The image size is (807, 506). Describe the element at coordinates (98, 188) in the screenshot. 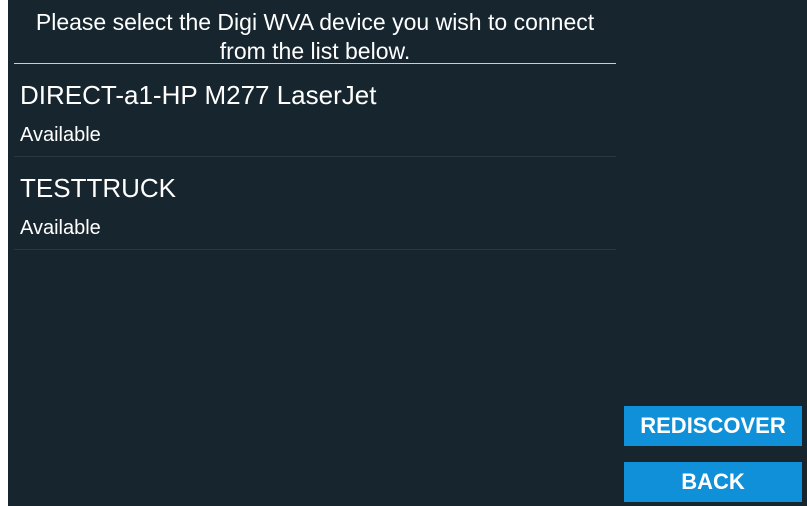

I see `device-name: TESTTRUCK` at that location.